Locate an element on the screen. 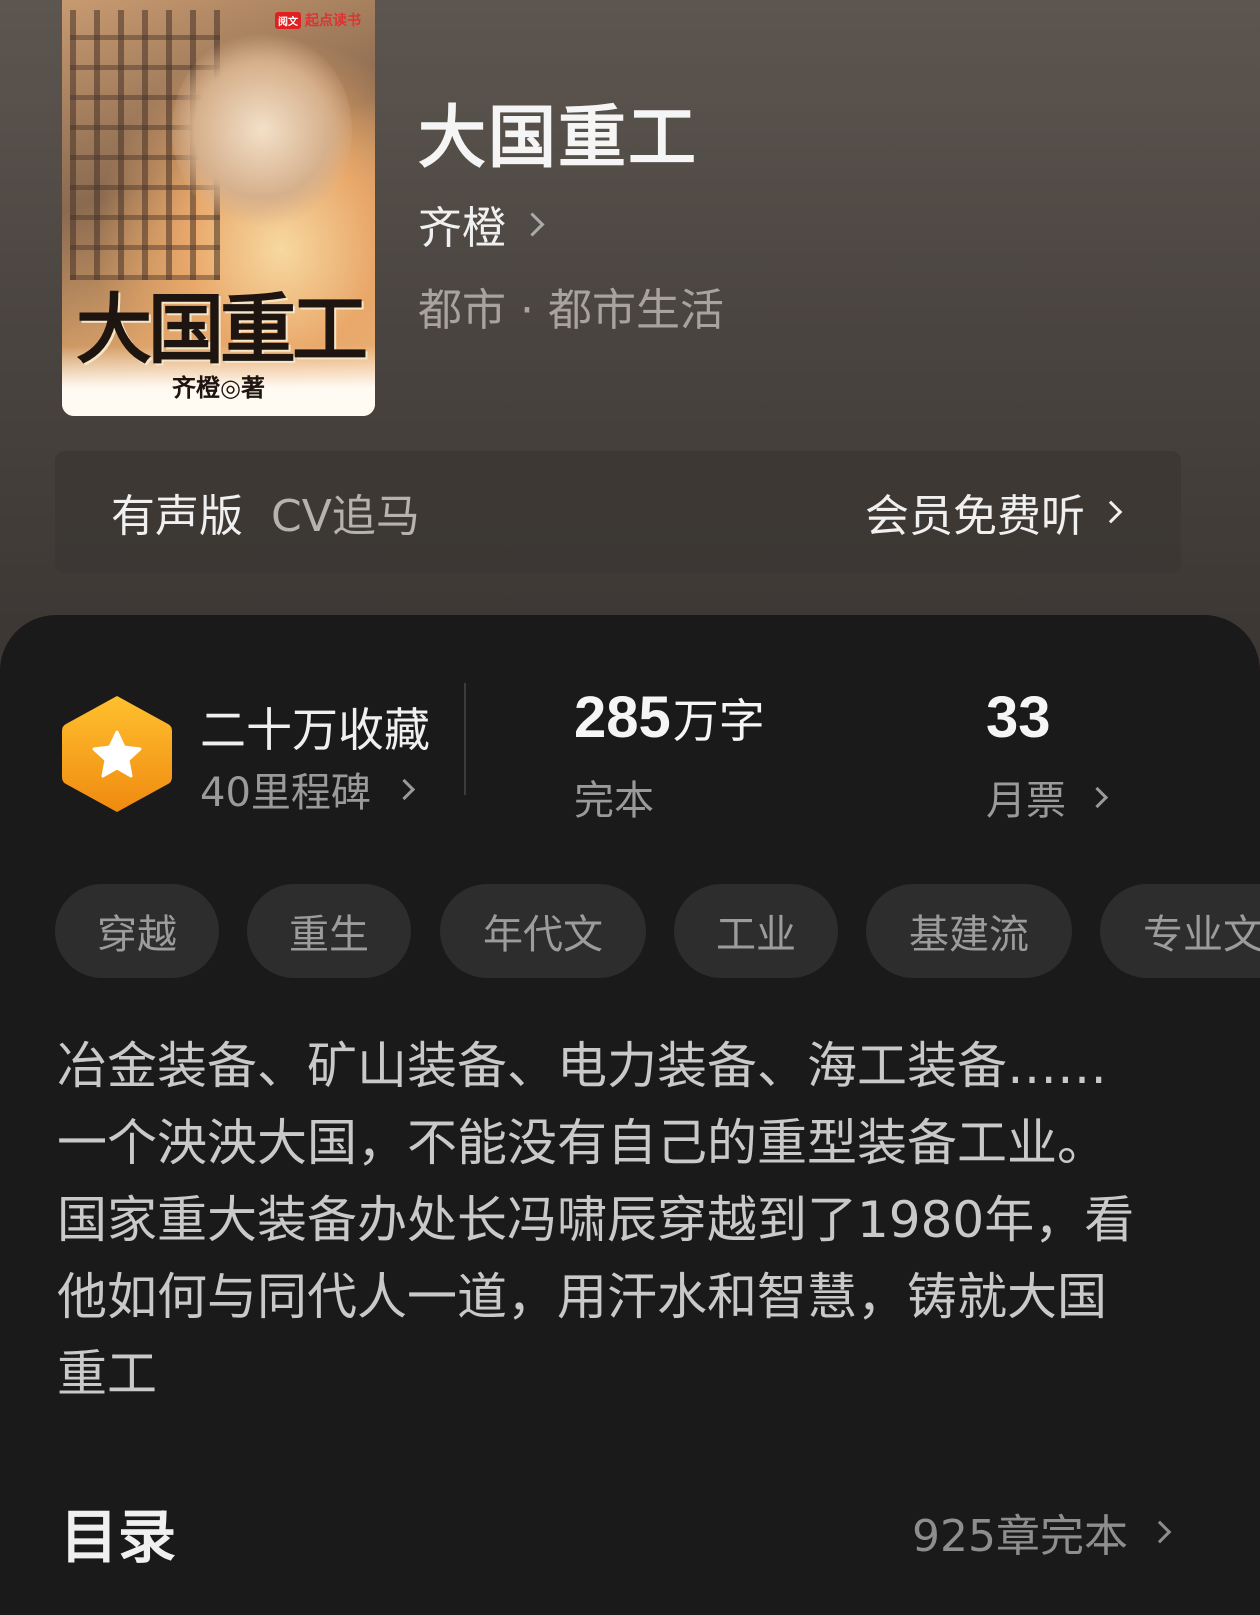 The width and height of the screenshot is (1260, 1615). toc-title: 目录 is located at coordinates (118, 1537).